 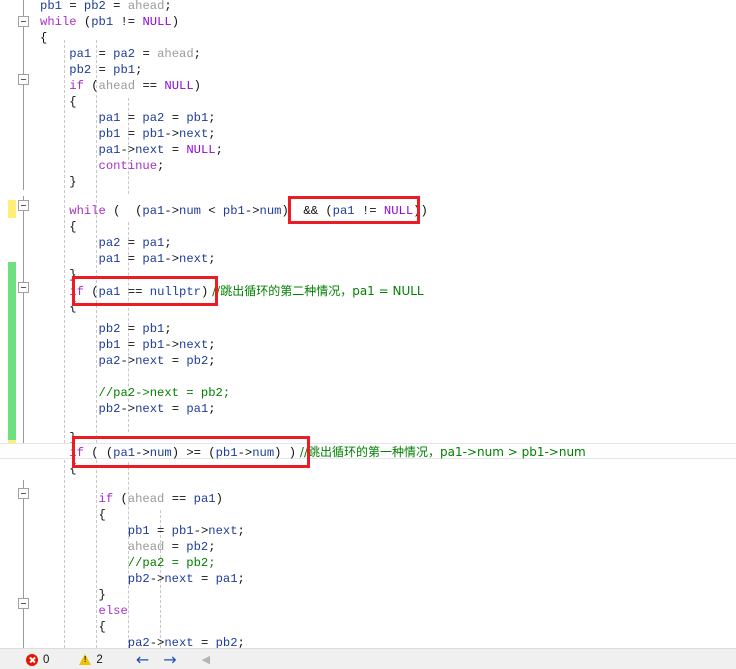 What do you see at coordinates (307, 211) in the screenshot?
I see `code-token-op: ) && (` at bounding box center [307, 211].